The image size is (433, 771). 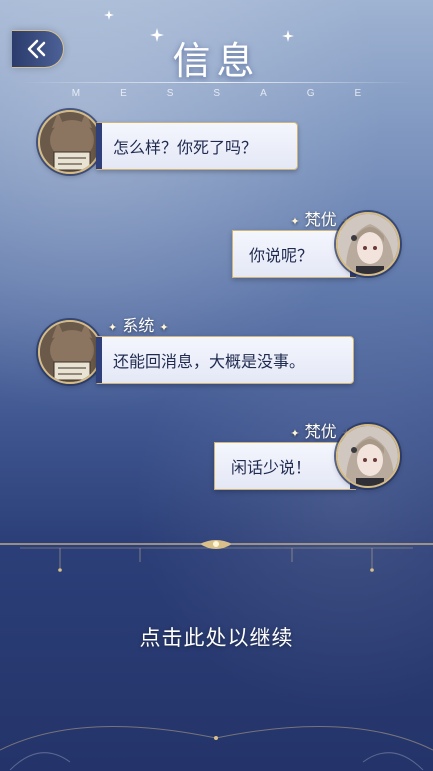 I want to click on page-subtitle: MESSAGE, so click(x=236, y=93).